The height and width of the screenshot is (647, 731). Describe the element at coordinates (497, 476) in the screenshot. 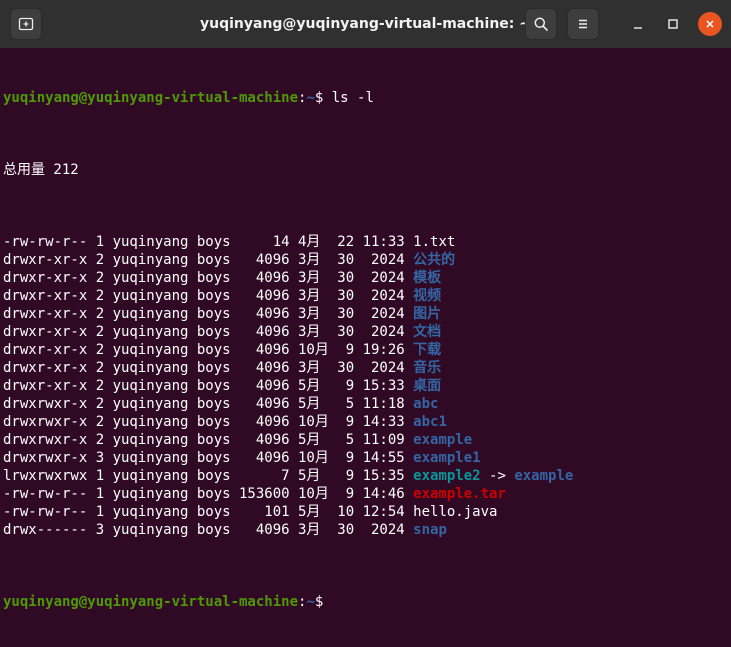

I see `symlink-arrow: ->` at that location.